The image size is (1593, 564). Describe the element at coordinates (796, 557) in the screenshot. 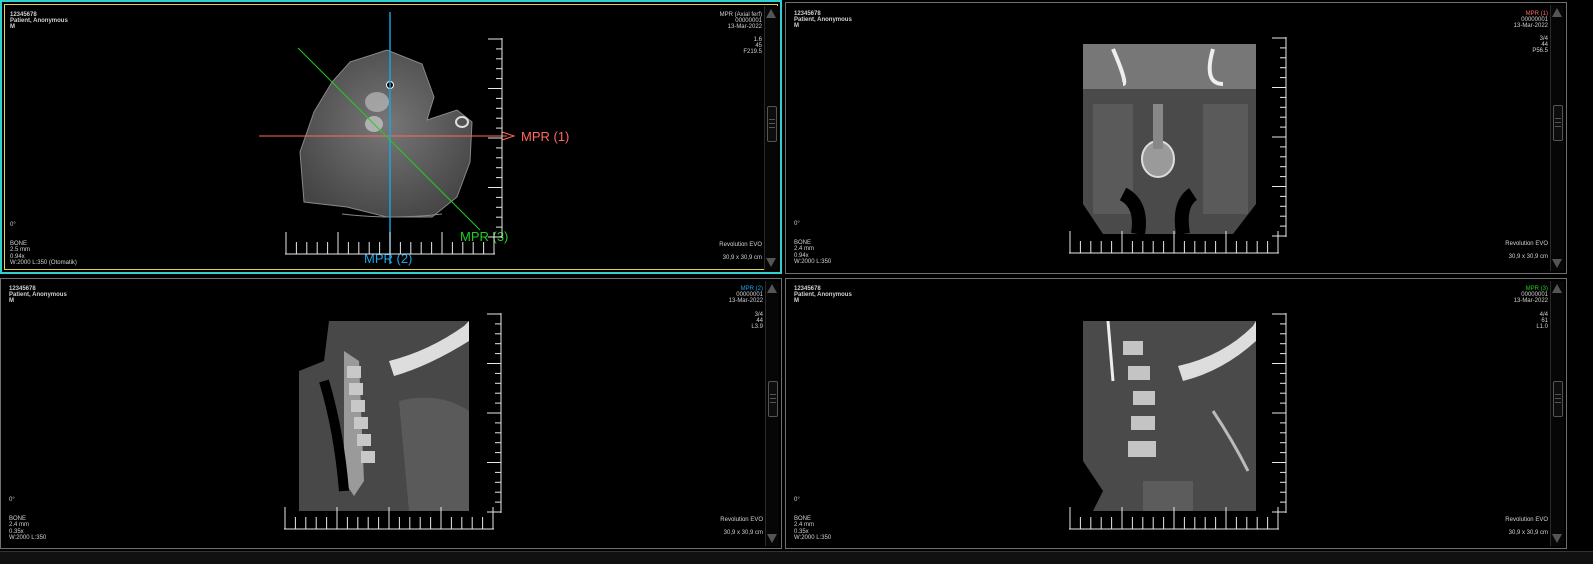

I see `bottom-status-strip` at that location.